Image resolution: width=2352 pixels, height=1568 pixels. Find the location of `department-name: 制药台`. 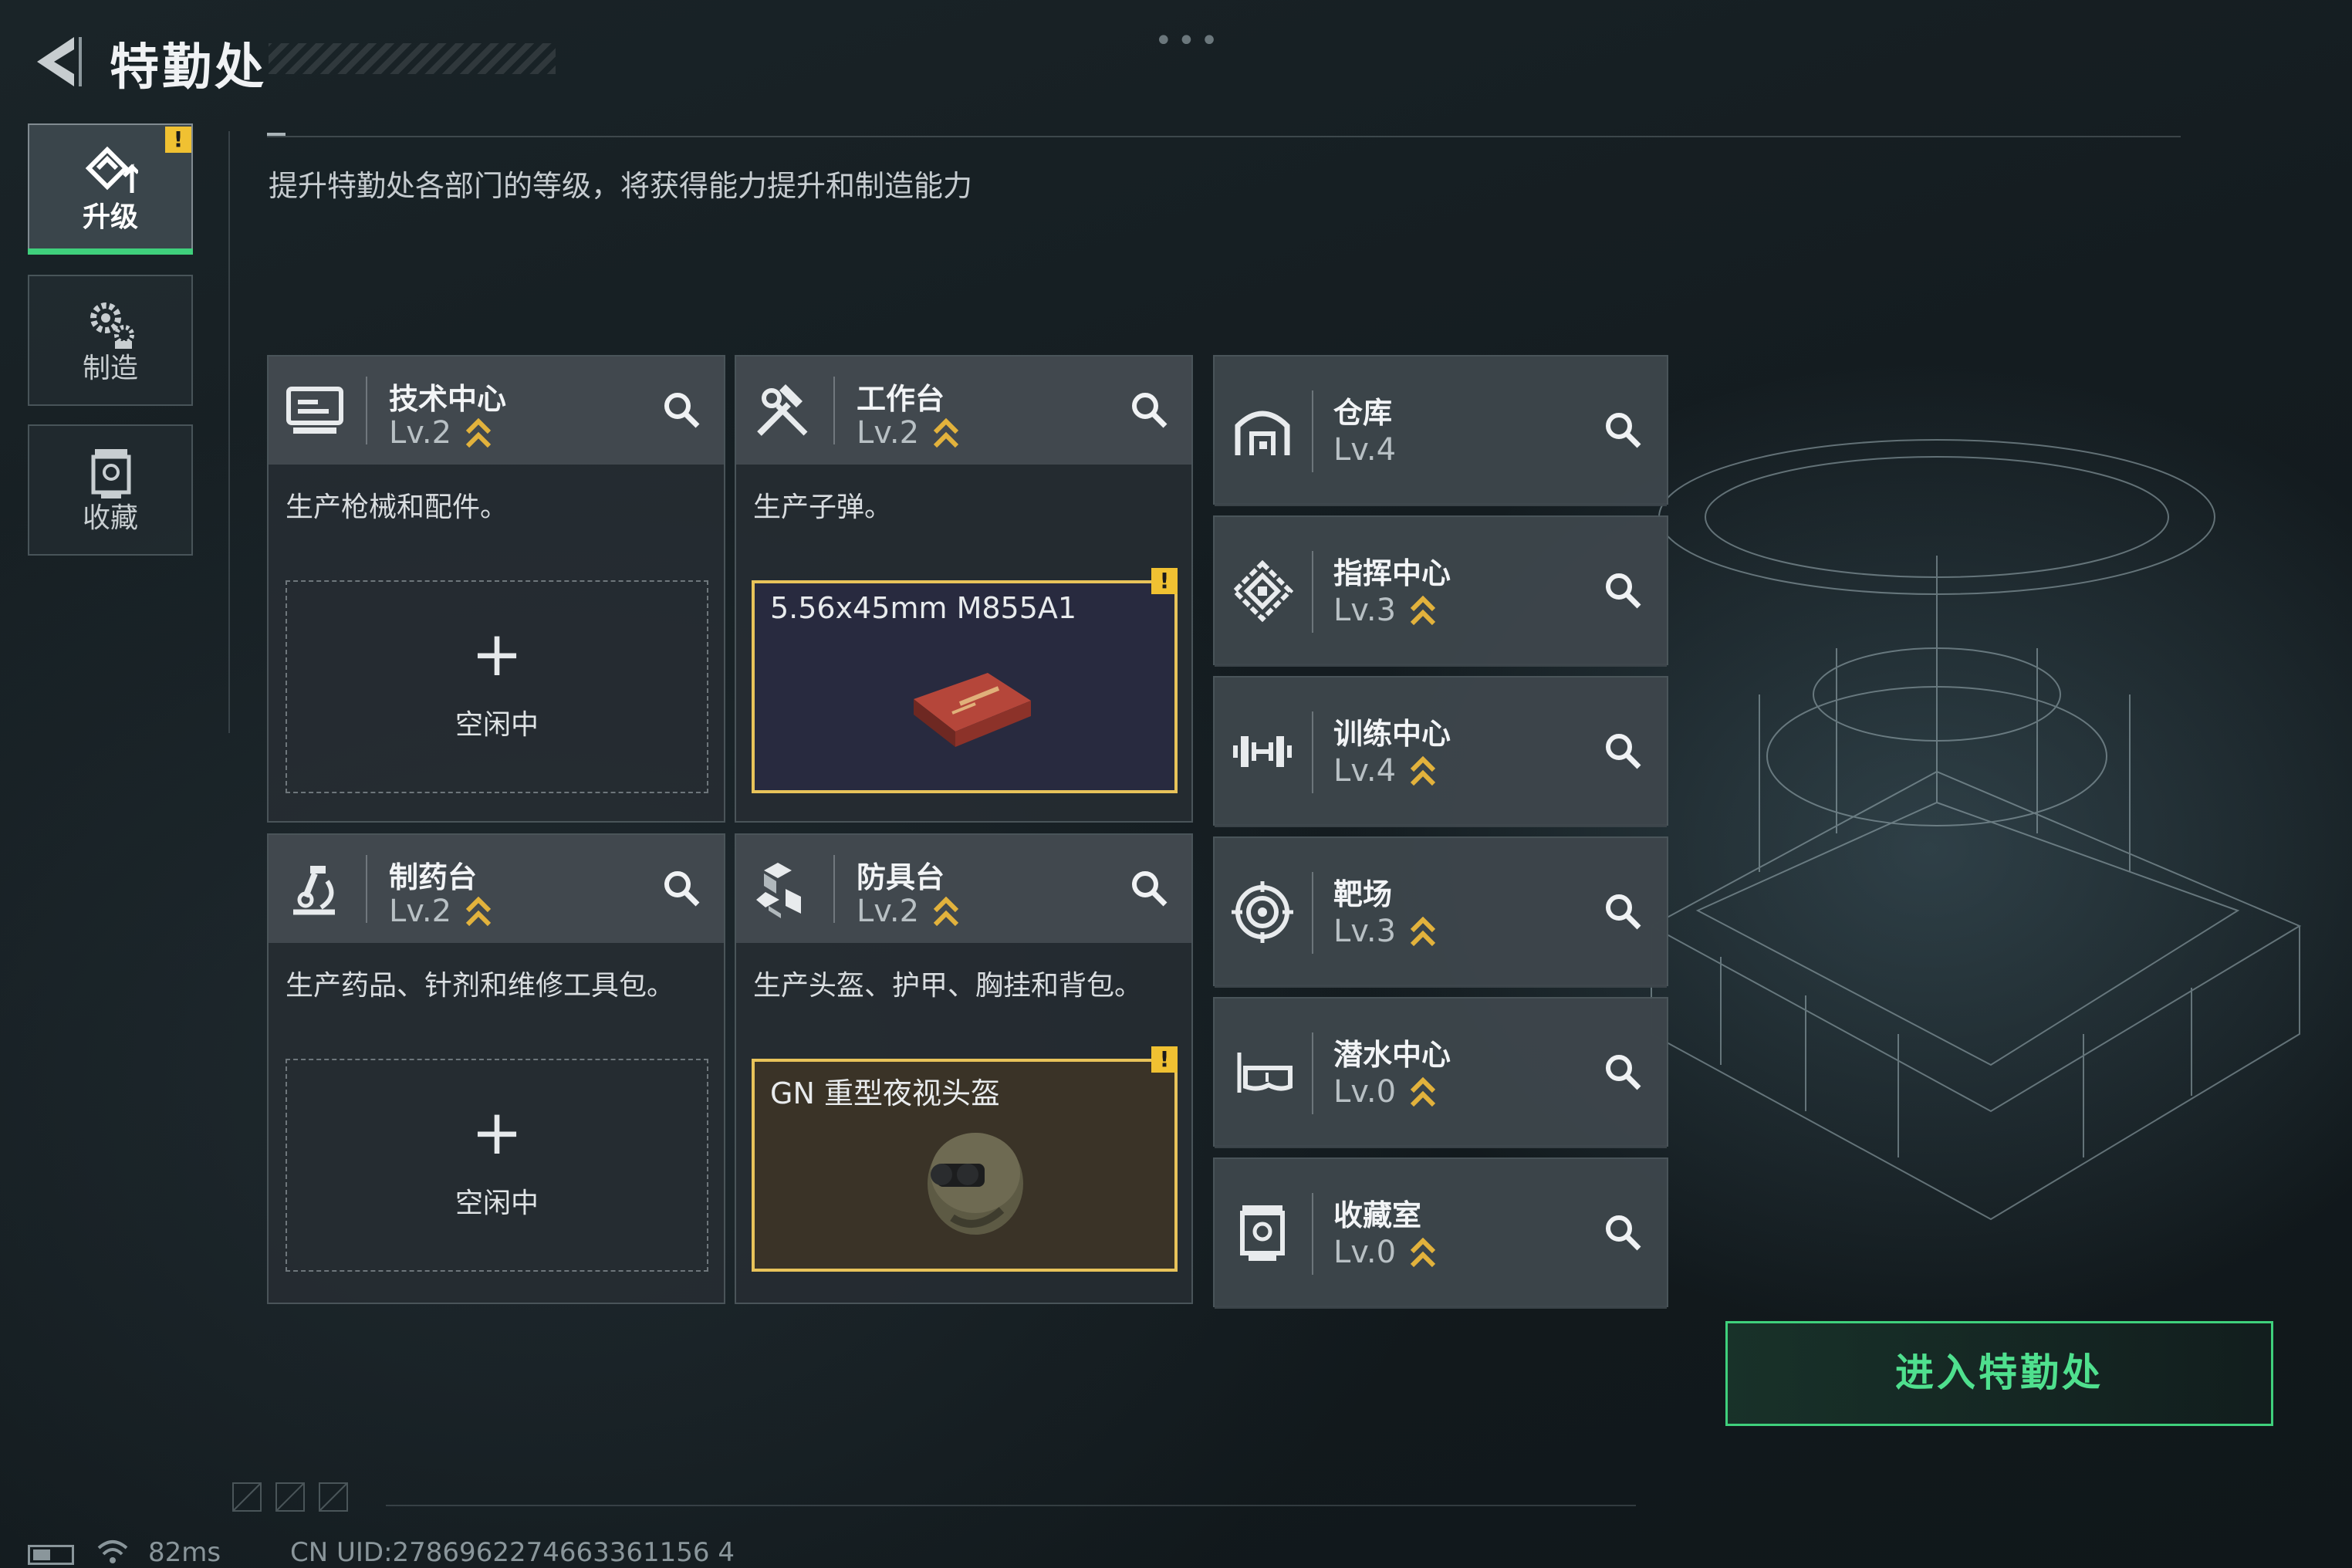

department-name: 制药台 is located at coordinates (433, 877).